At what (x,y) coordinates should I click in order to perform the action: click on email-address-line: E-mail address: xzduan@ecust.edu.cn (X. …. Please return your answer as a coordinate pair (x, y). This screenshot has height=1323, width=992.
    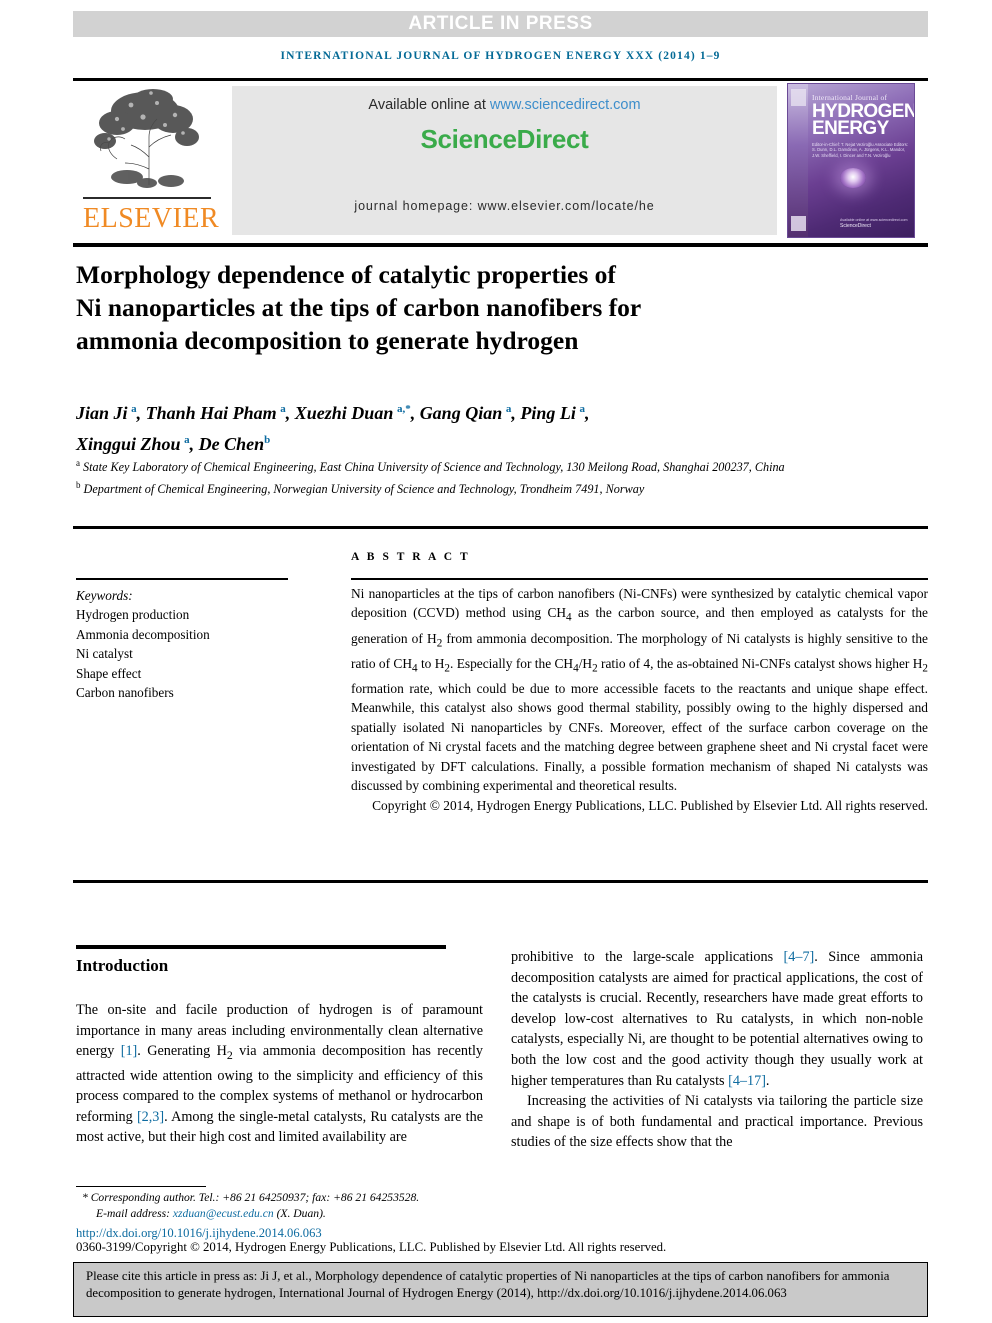
    Looking at the image, I should click on (286, 1214).